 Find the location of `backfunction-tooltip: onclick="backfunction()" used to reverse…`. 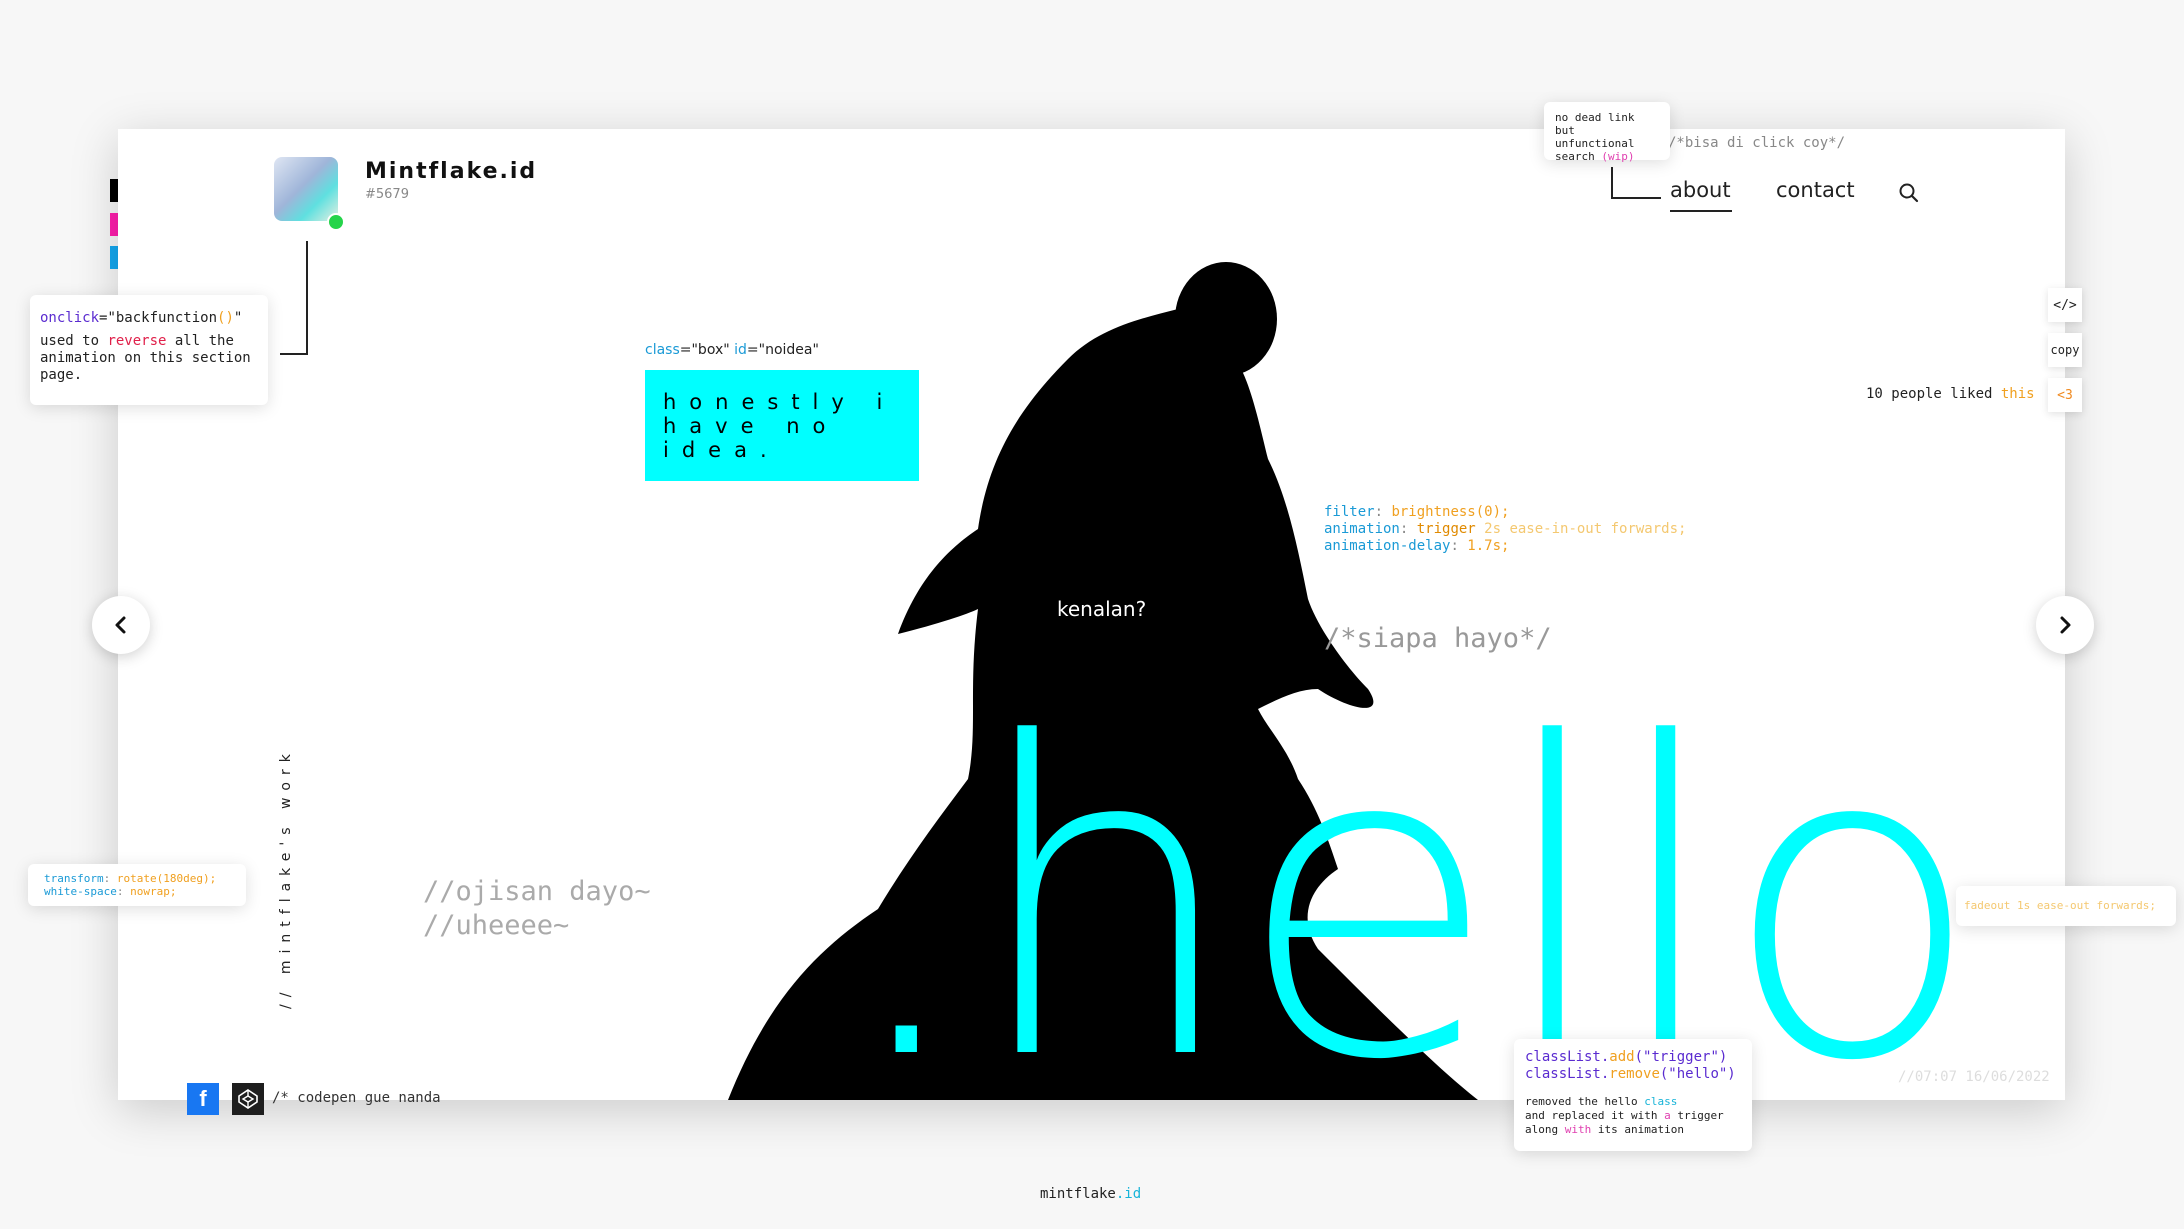

backfunction-tooltip: onclick="backfunction()" used to reverse… is located at coordinates (149, 350).